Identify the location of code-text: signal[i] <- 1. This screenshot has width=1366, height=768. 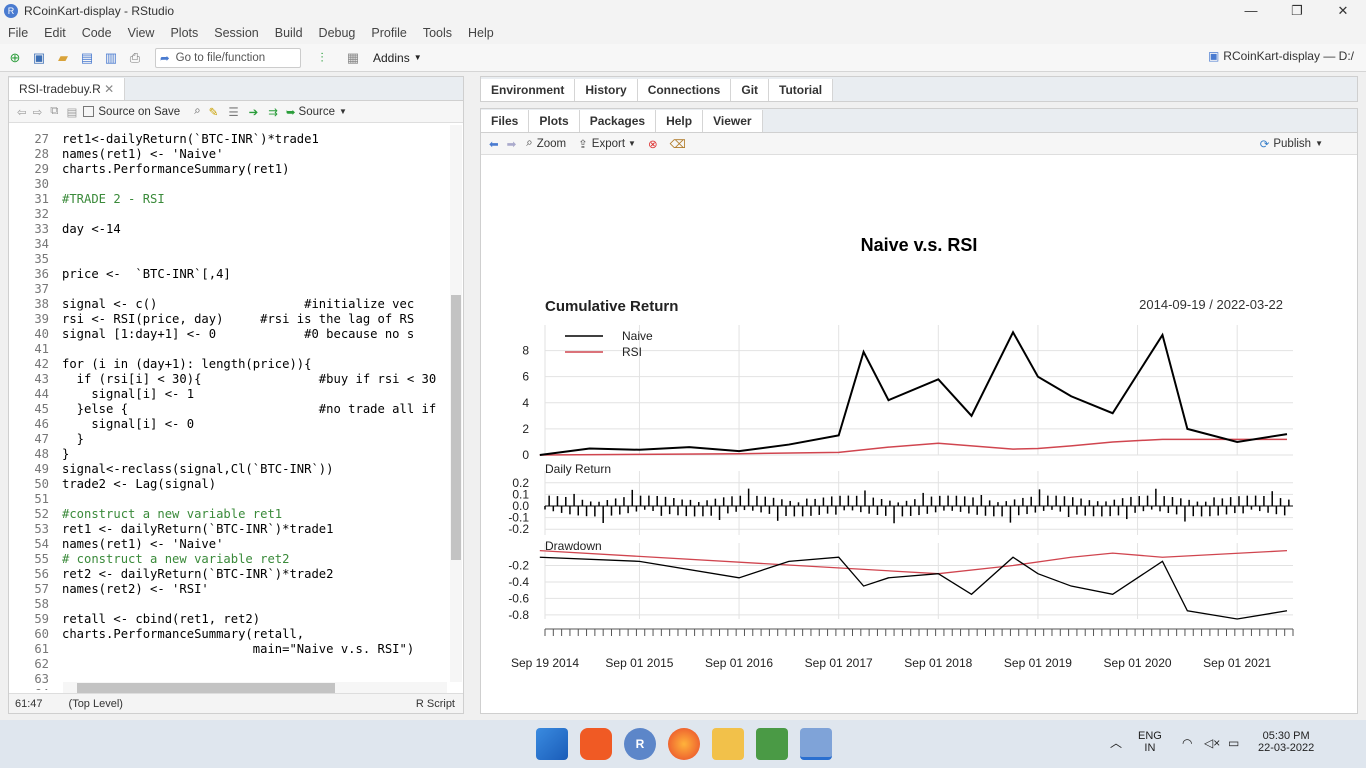
(128, 394).